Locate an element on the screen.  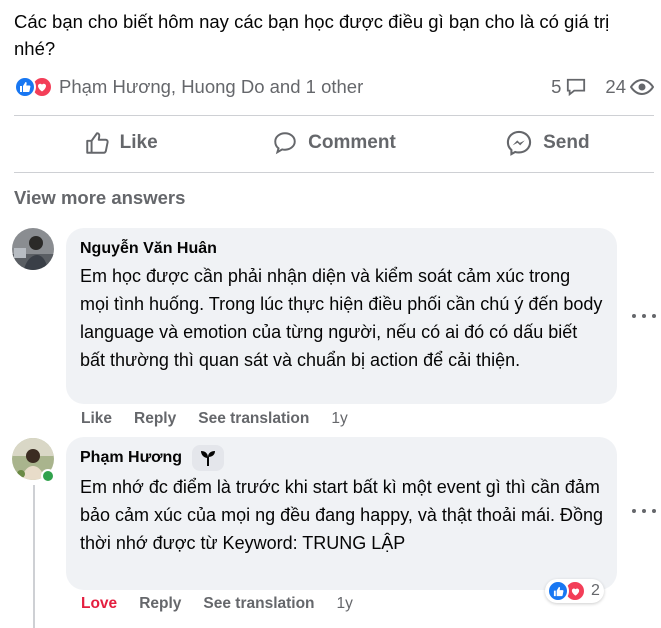
avatar is located at coordinates (33, 249).